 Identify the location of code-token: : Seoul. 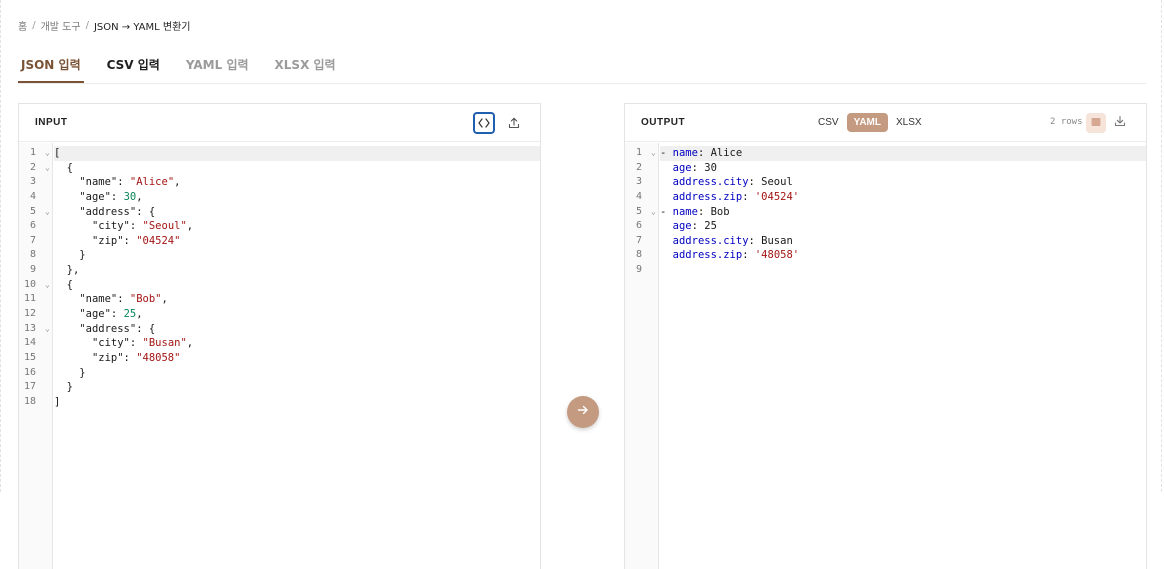
(770, 182).